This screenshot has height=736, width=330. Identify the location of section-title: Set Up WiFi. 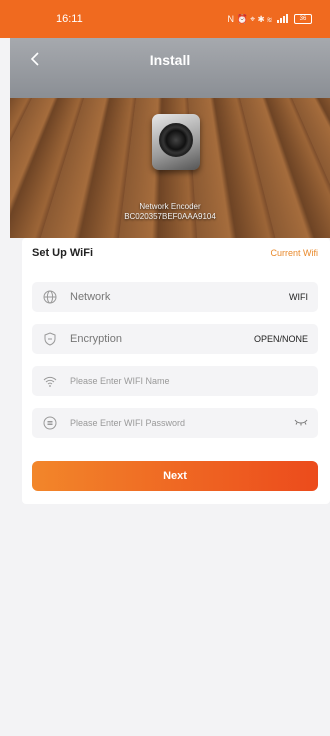
(63, 253).